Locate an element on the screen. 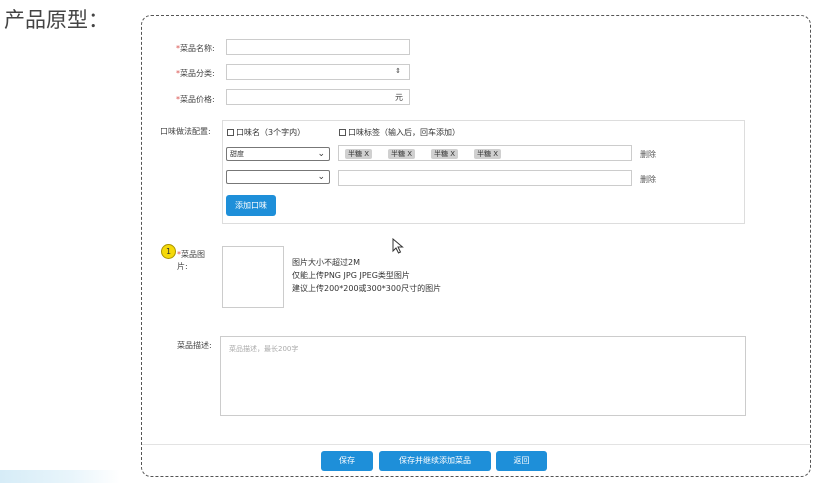 The width and height of the screenshot is (840, 483). name-label-text: 菜品名称: is located at coordinates (197, 48).